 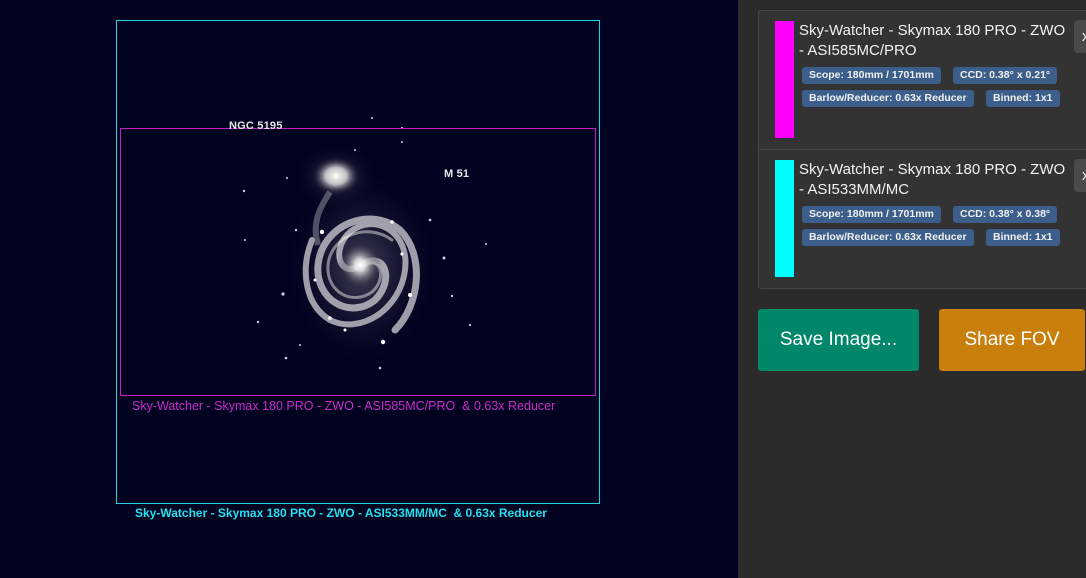 I want to click on object-label-m51: M 51, so click(x=457, y=174).